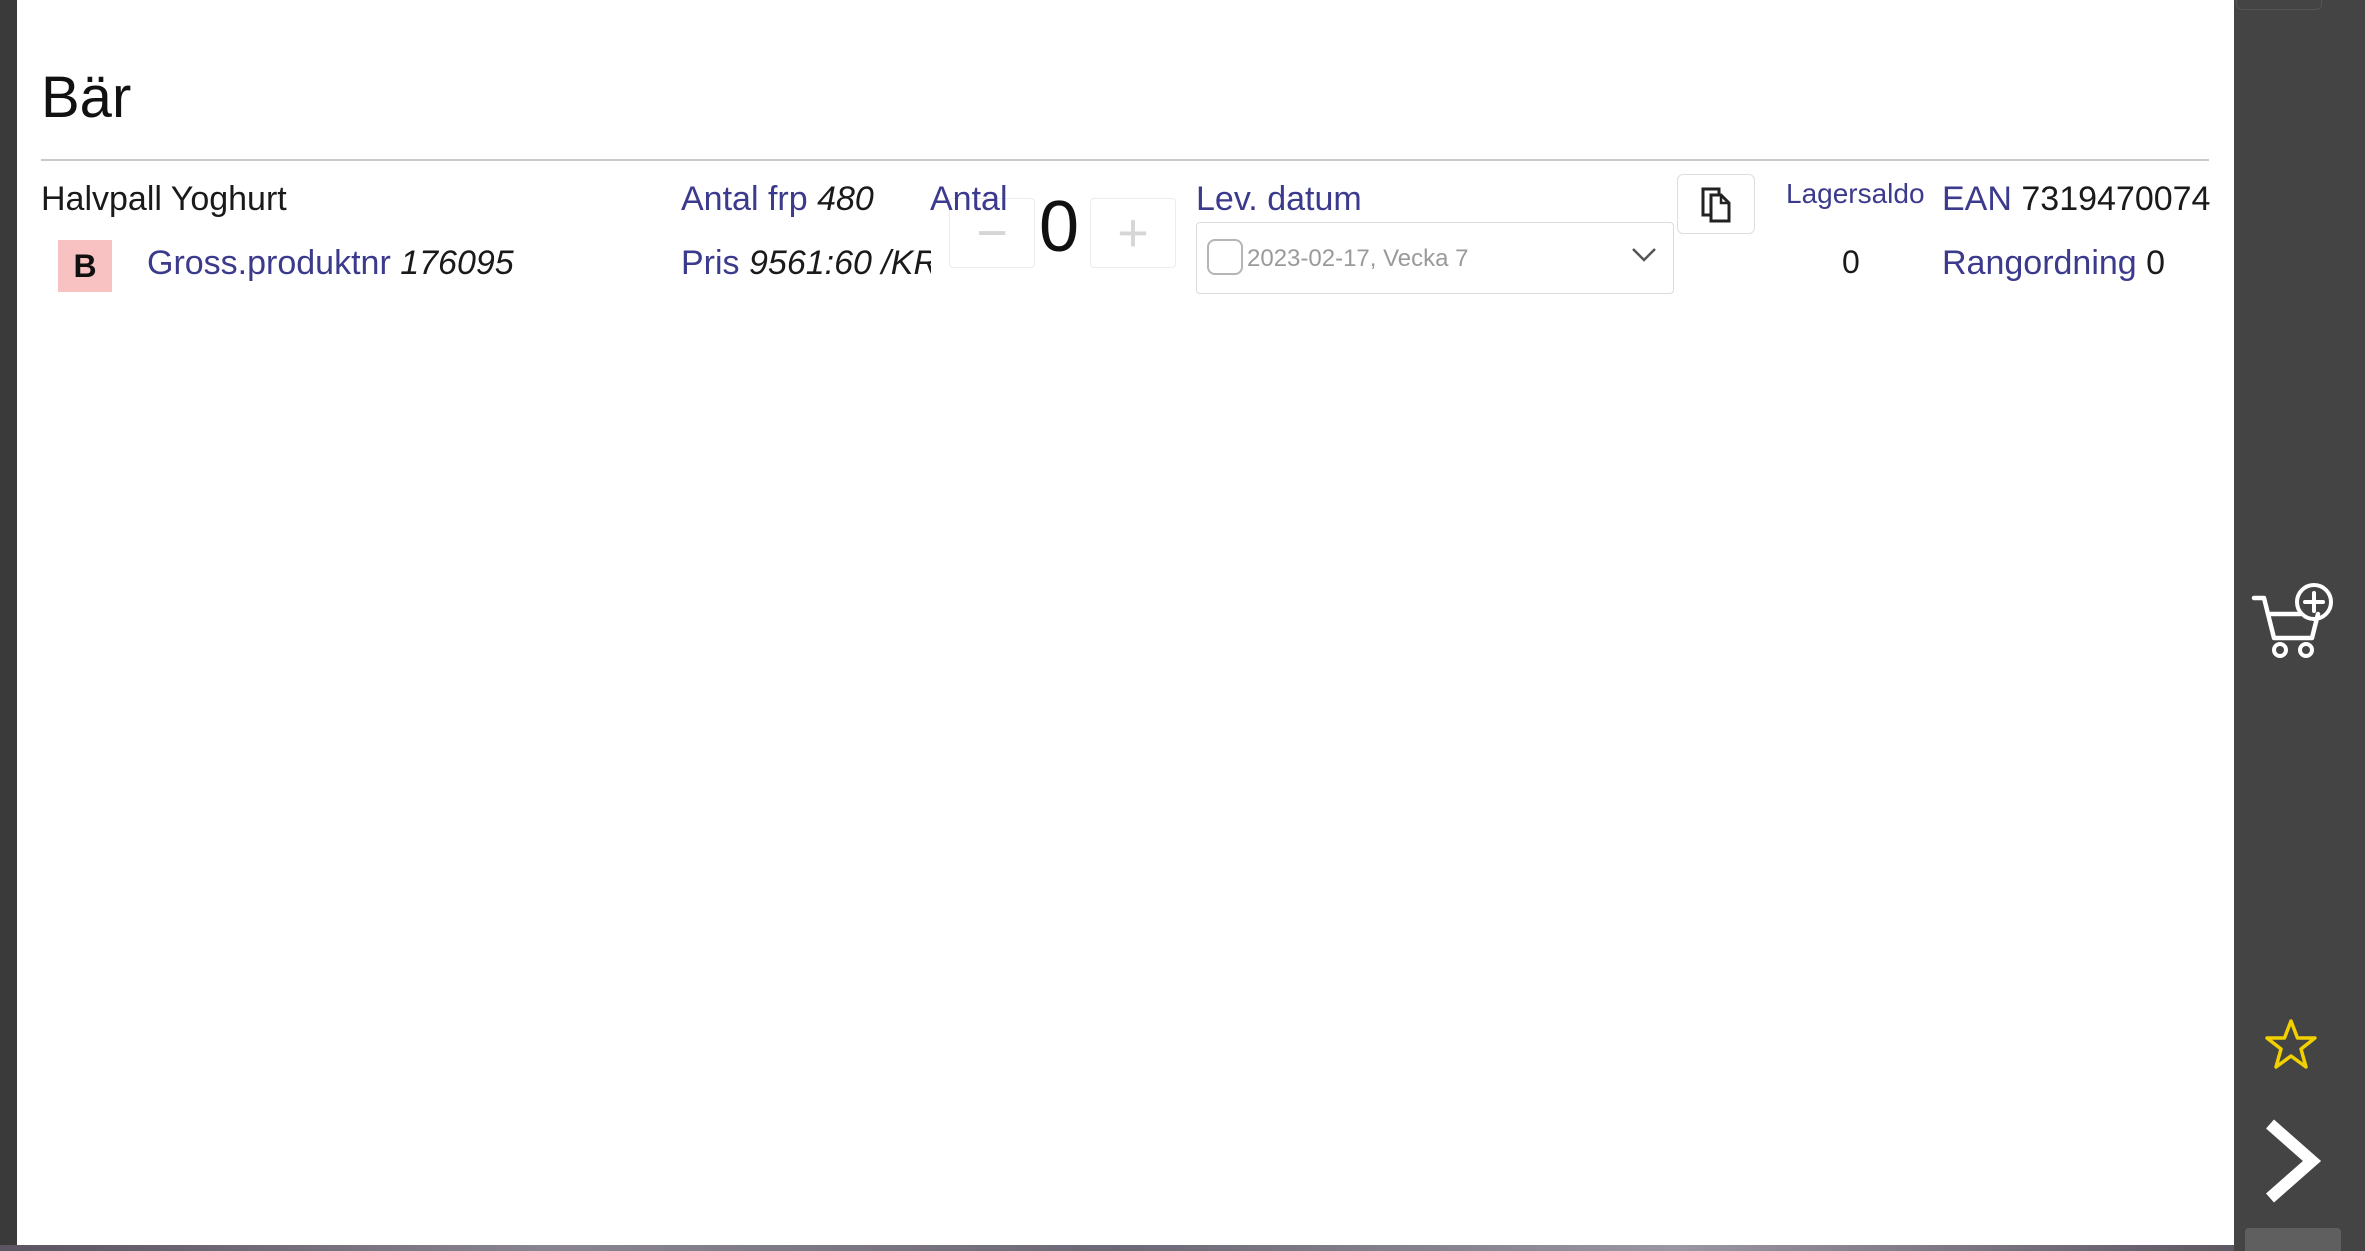 The image size is (2365, 1251). Describe the element at coordinates (1851, 262) in the screenshot. I see `lagersaldo-value: 0` at that location.